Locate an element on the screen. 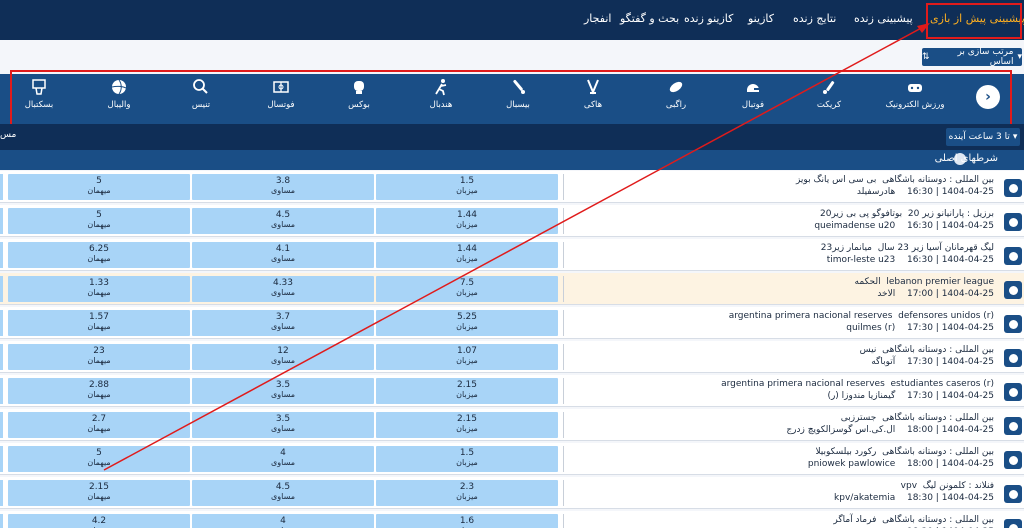 Image resolution: width=1024 pixels, height=528 pixels. odd-home-button: 1.07 میزبان is located at coordinates (467, 357).